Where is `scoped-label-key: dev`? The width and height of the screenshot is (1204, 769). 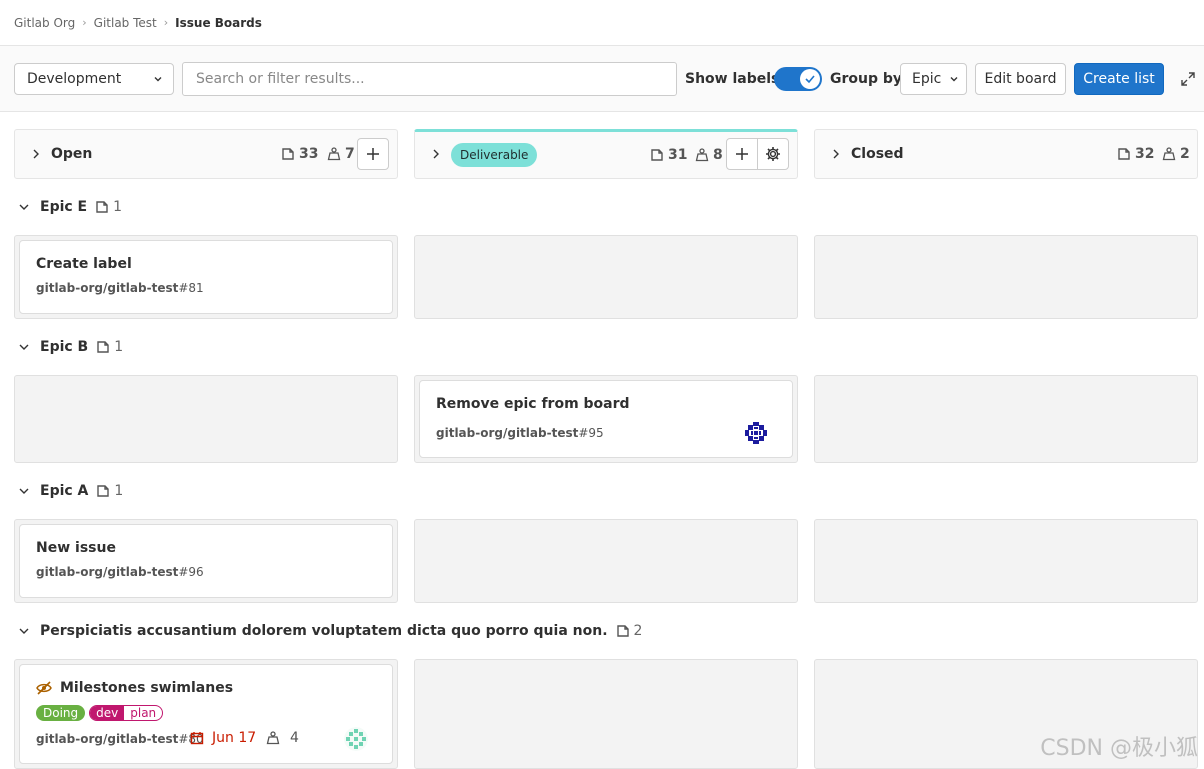
scoped-label-key: dev is located at coordinates (107, 713).